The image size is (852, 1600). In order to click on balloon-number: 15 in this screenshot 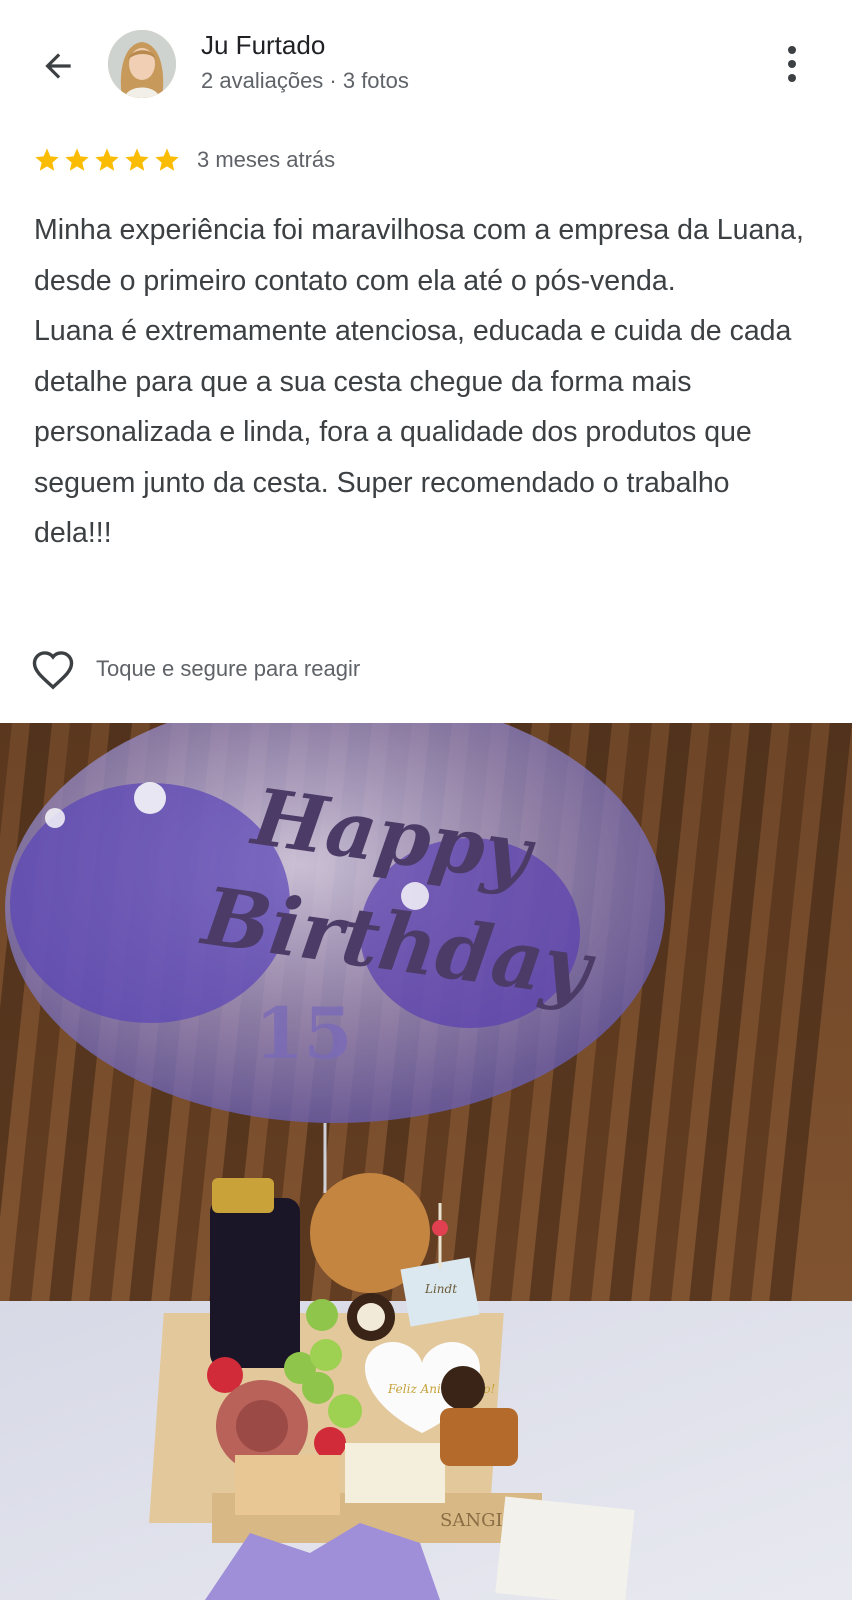, I will do `click(303, 1033)`.